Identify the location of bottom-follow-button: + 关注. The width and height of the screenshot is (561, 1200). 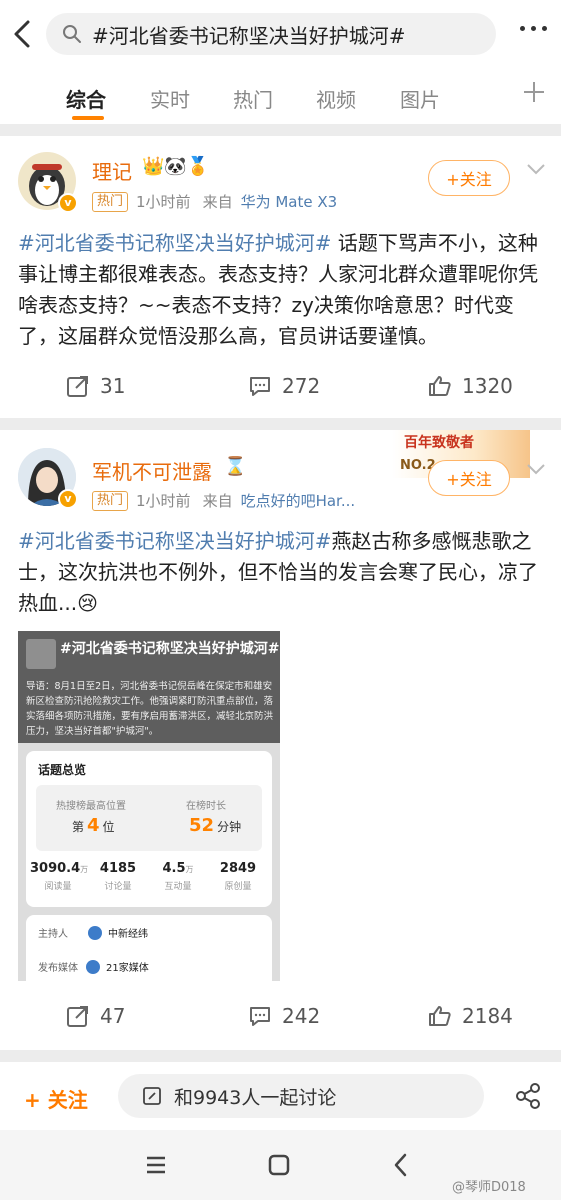
(56, 1098).